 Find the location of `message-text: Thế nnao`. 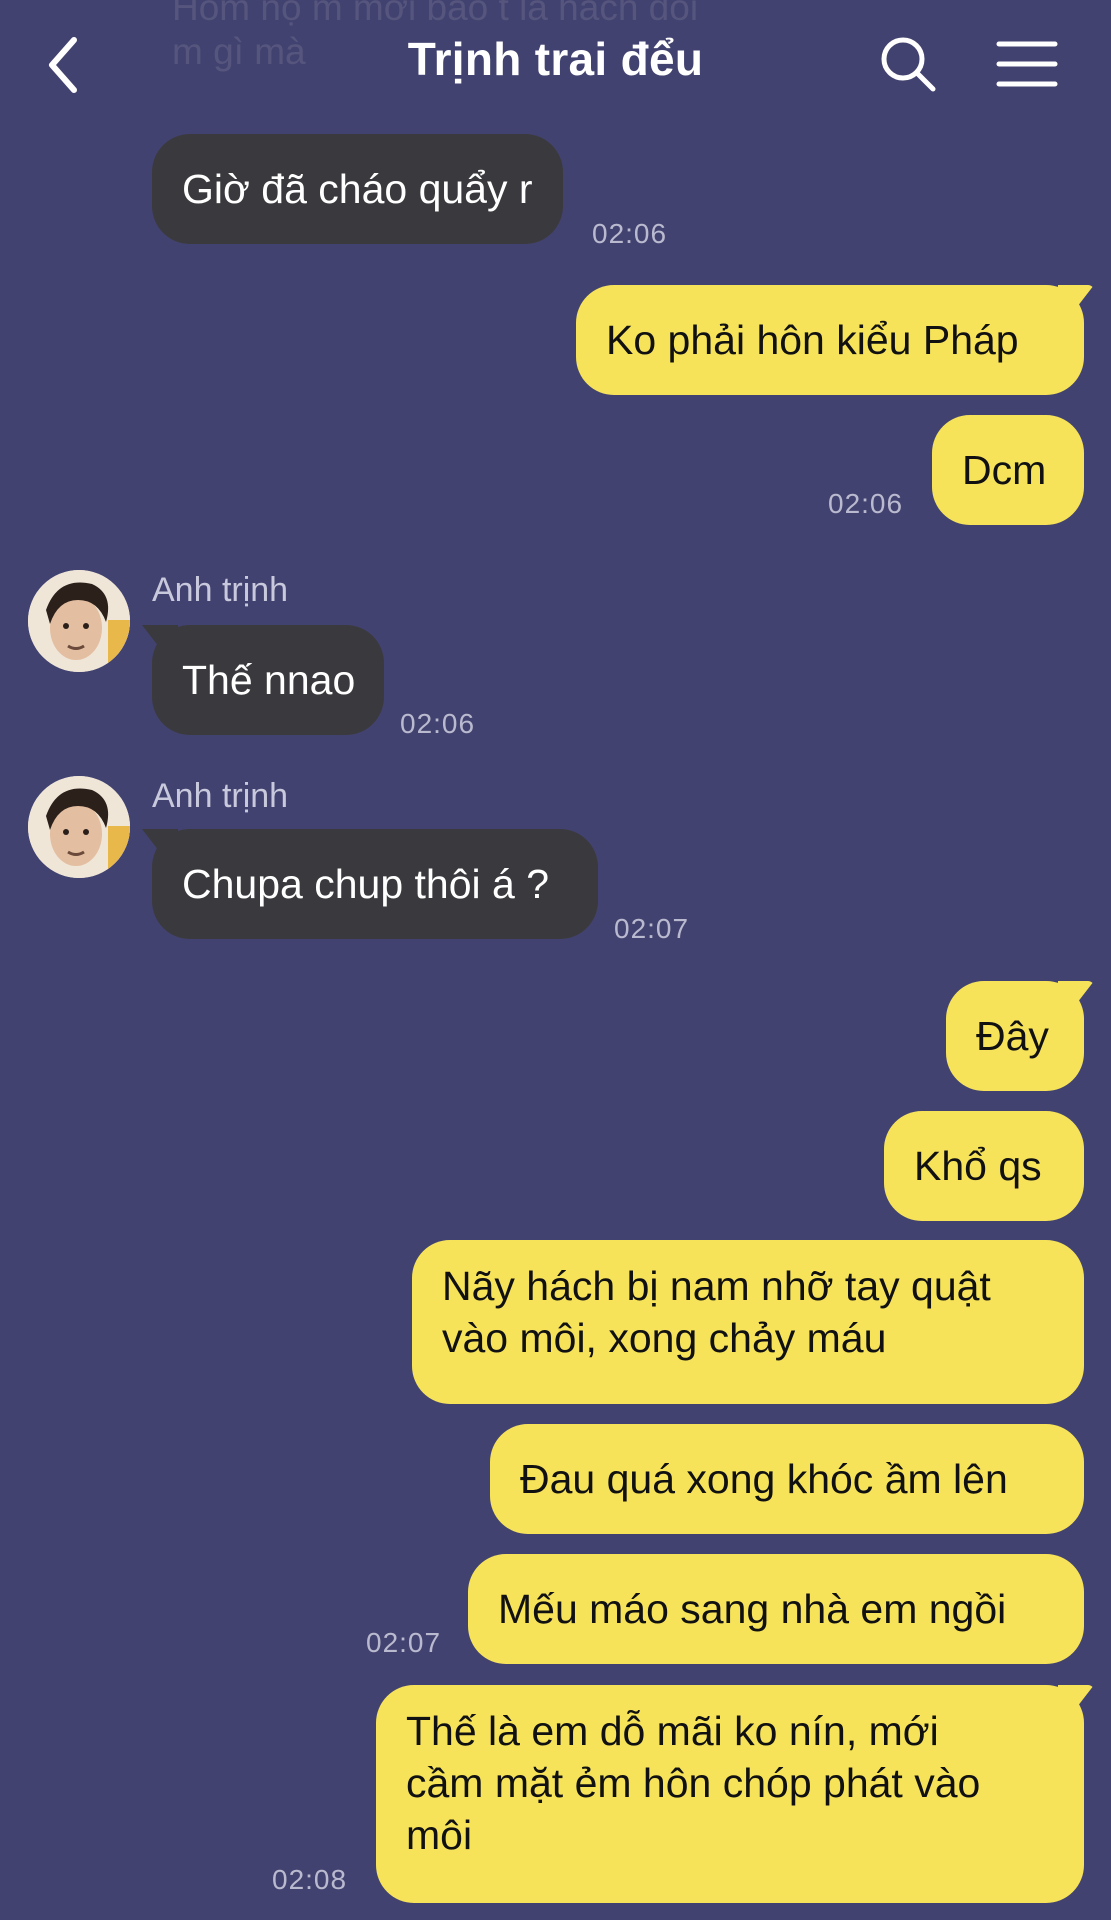

message-text: Thế nnao is located at coordinates (269, 680).